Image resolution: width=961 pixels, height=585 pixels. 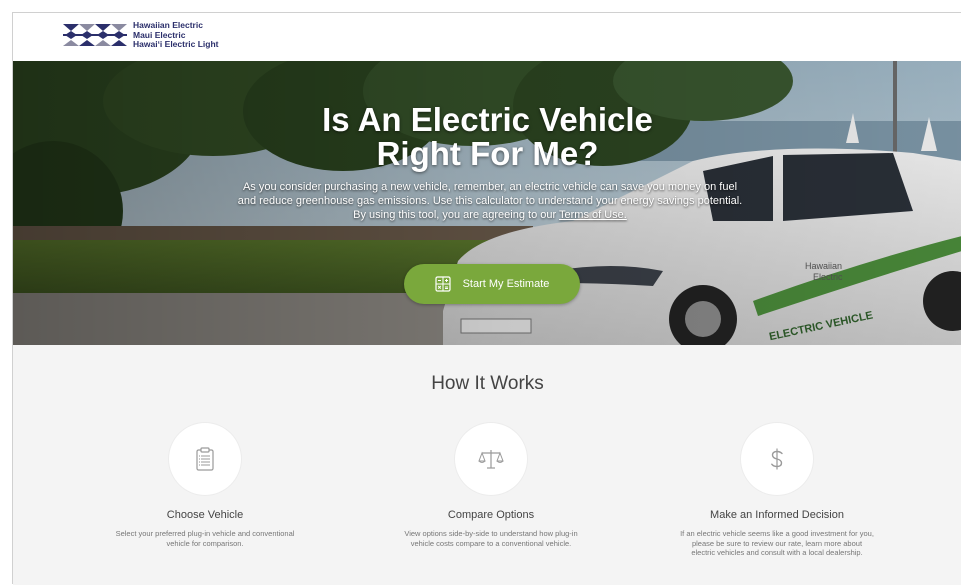 What do you see at coordinates (487, 153) in the screenshot?
I see `hero-title-line-2: Right For Me?` at bounding box center [487, 153].